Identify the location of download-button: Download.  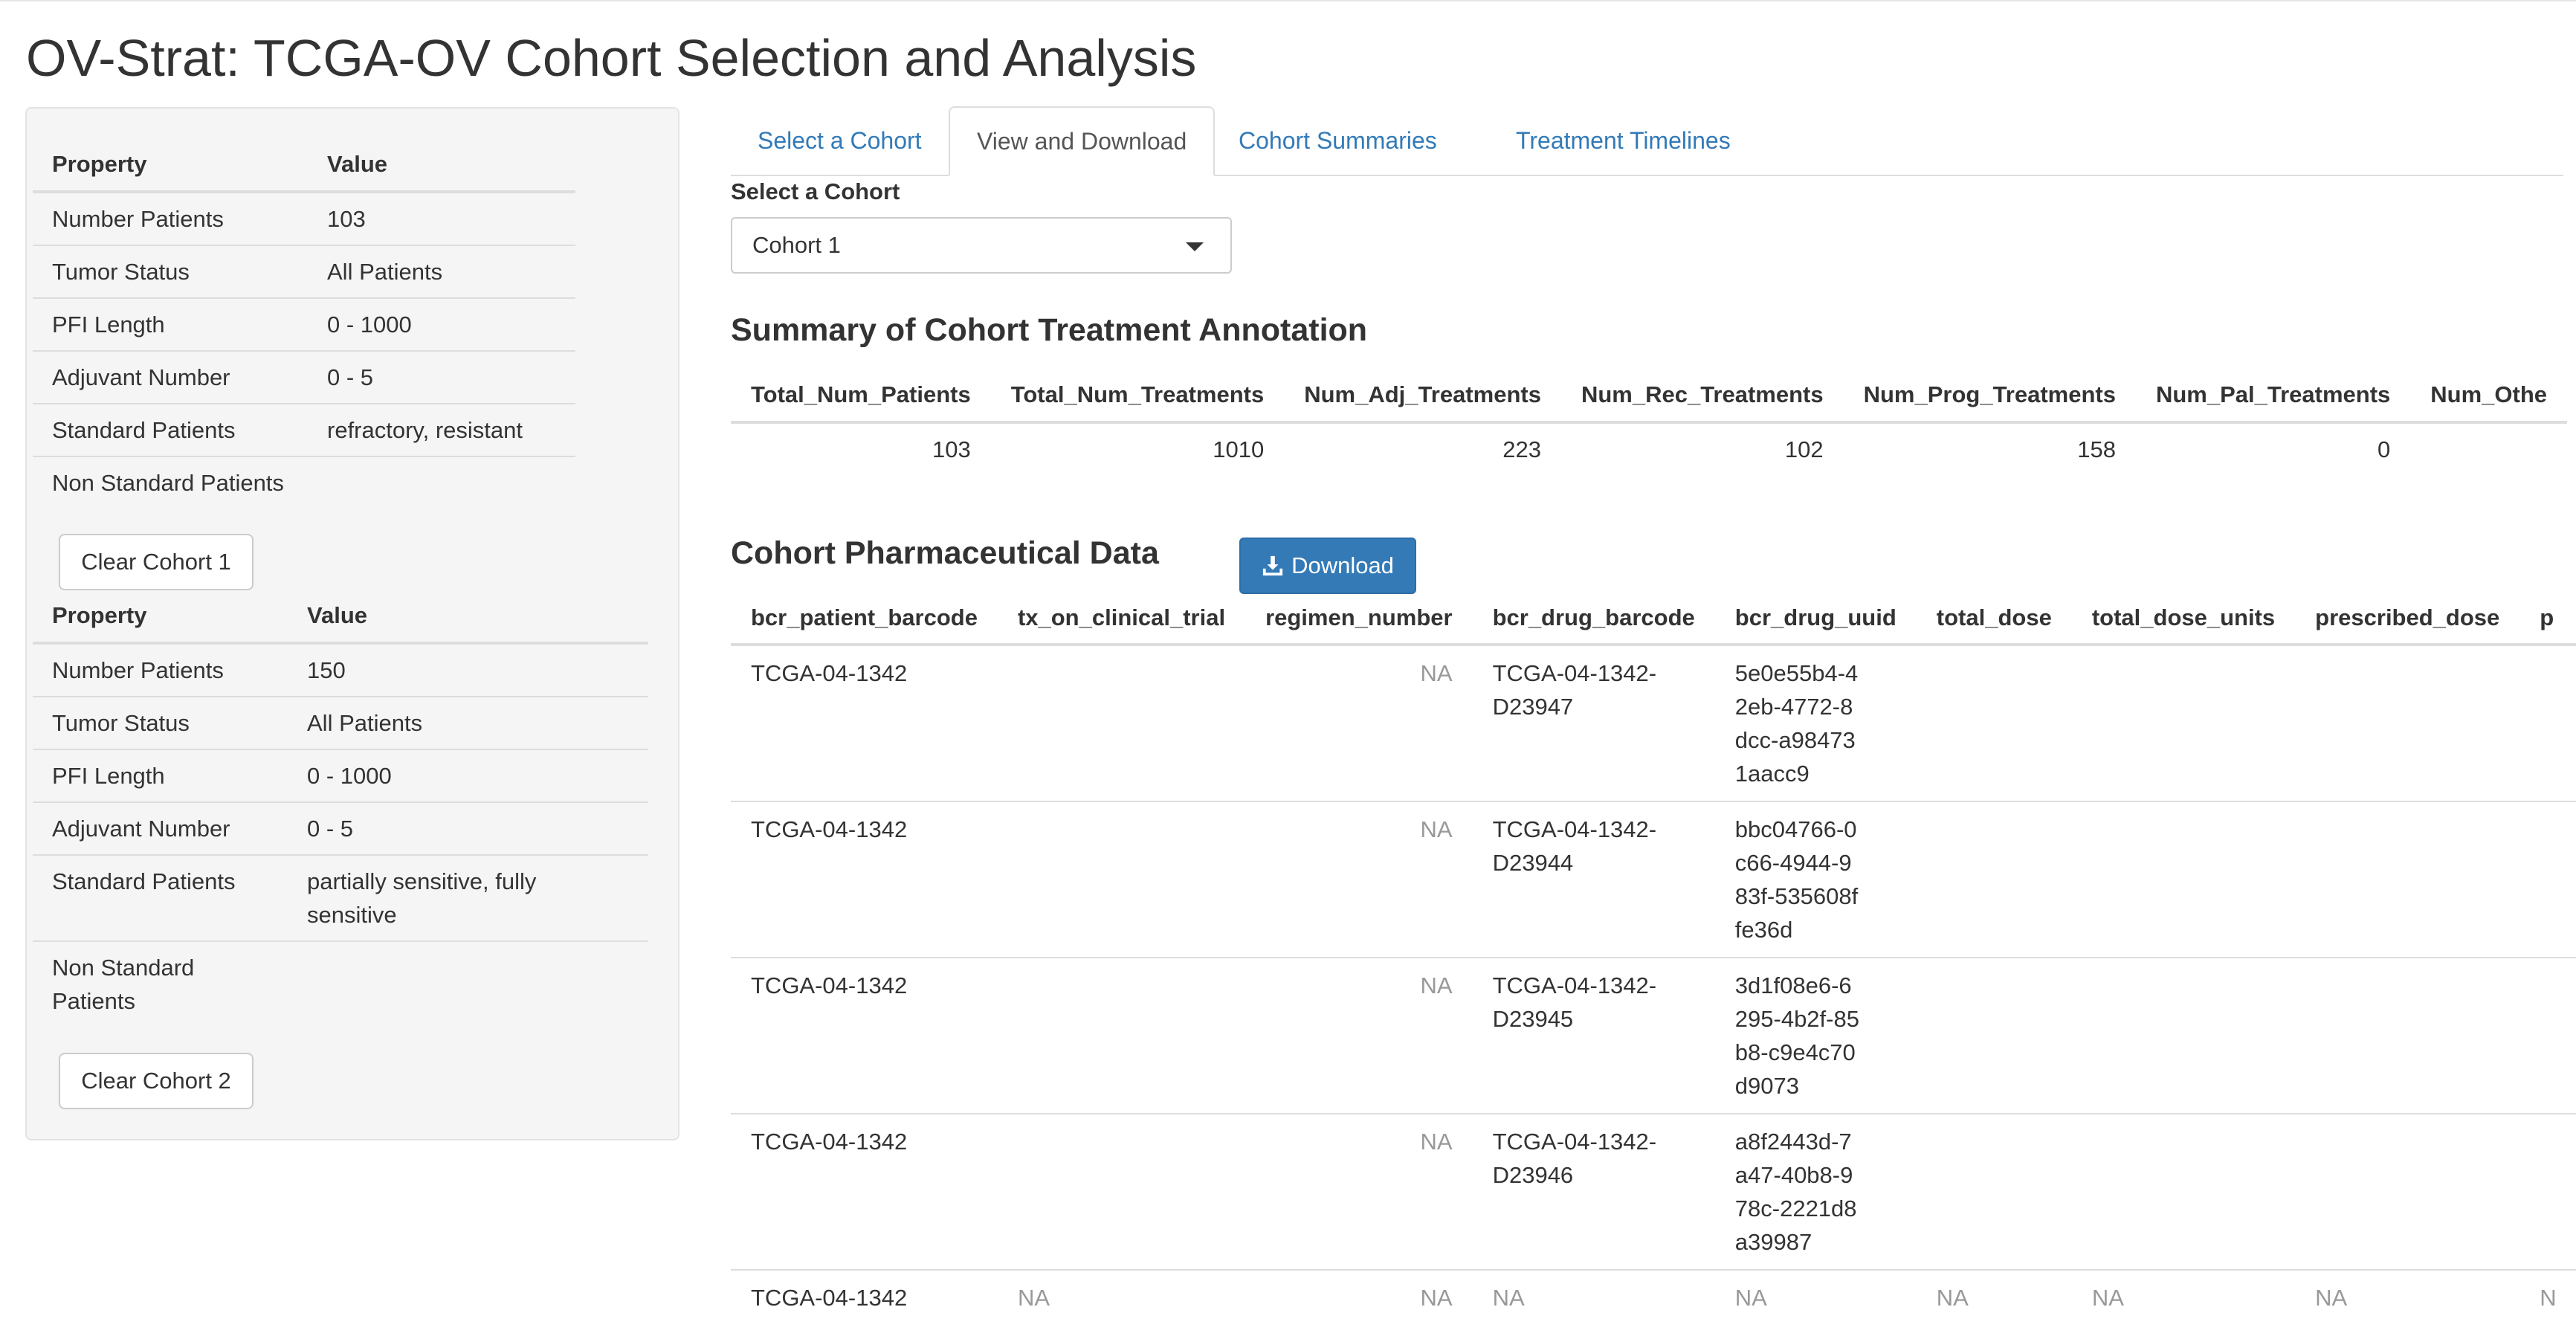
(1327, 566).